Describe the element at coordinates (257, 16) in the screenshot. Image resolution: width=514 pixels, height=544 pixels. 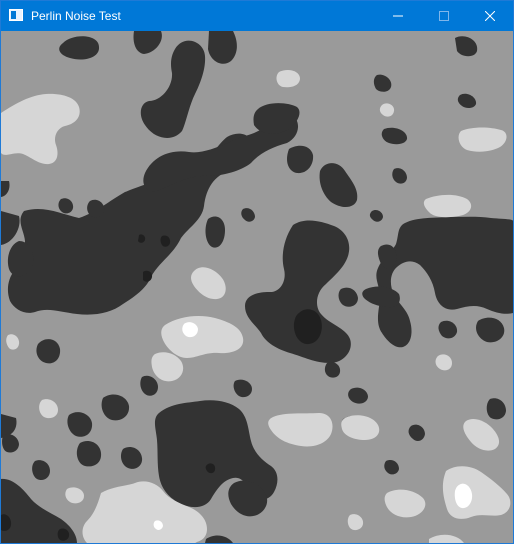
I see `title-bar: Perlin Noise Test` at that location.